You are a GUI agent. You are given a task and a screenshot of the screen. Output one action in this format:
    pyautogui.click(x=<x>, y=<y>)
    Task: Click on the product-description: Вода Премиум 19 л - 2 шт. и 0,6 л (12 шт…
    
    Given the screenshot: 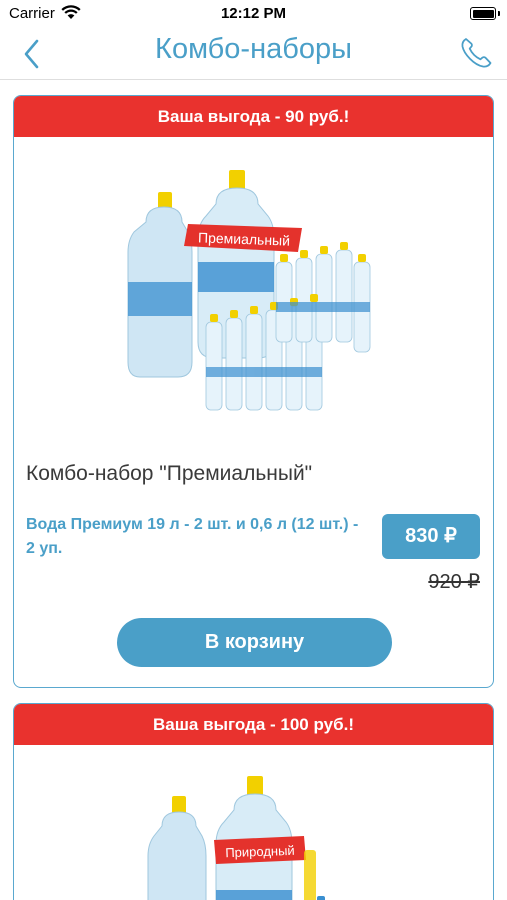 What is the action you would take?
    pyautogui.click(x=192, y=536)
    